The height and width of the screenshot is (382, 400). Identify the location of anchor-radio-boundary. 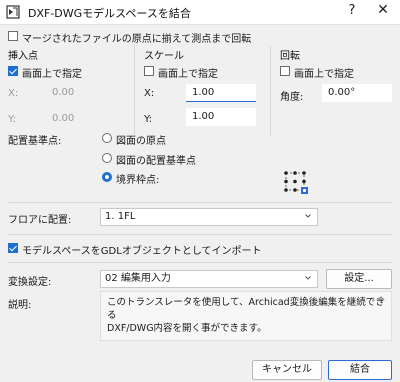
(107, 177).